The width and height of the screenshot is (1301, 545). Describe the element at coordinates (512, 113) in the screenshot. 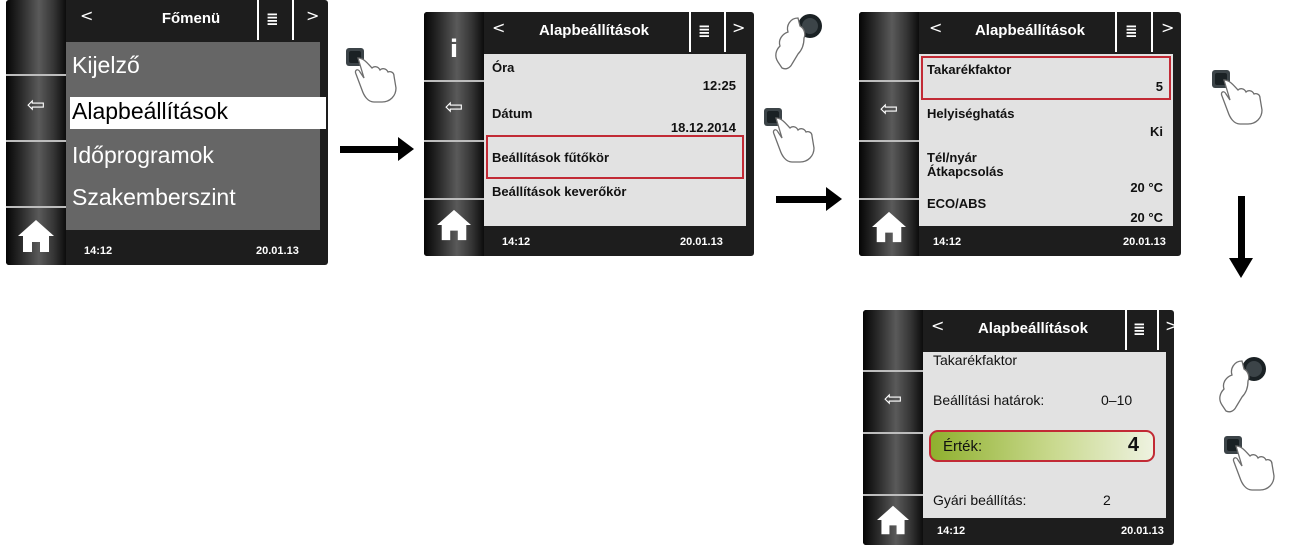

I see `row-label-datum: Dátum` at that location.